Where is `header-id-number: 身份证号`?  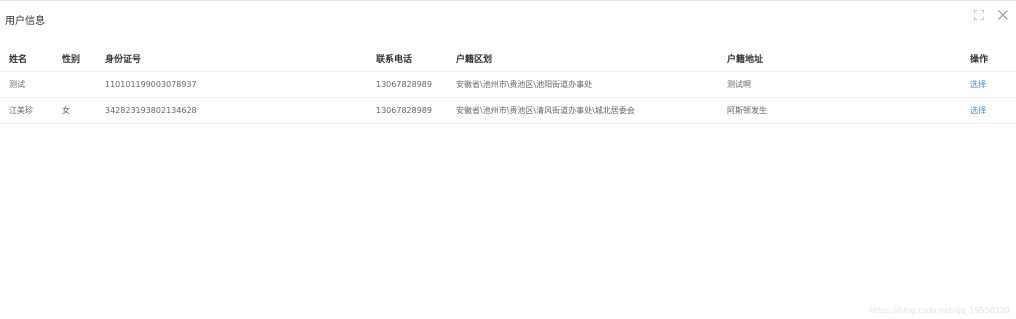 header-id-number: 身份证号 is located at coordinates (123, 60).